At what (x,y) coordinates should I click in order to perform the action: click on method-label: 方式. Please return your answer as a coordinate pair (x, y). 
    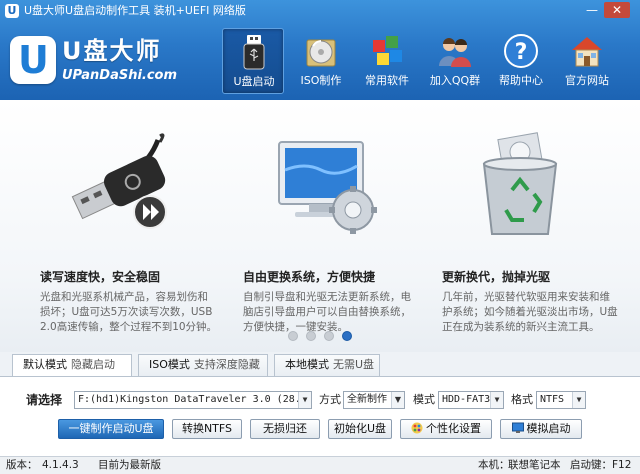
    Looking at the image, I should click on (330, 399).